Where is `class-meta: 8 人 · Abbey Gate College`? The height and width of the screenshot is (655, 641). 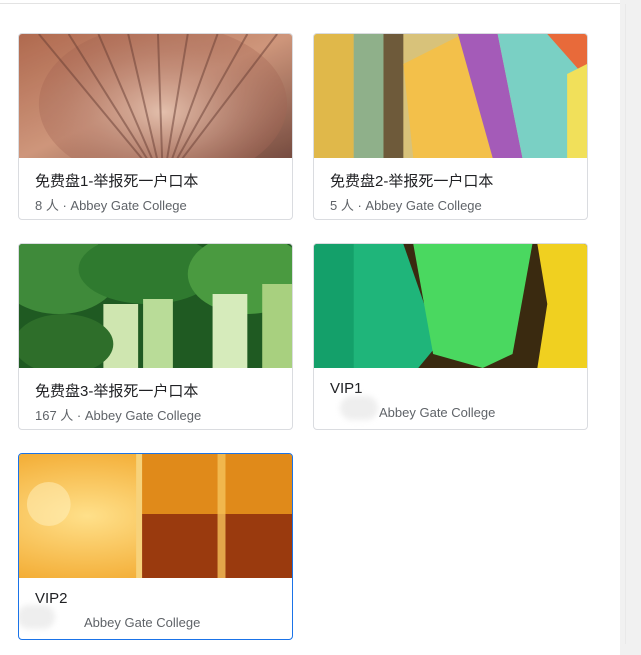 class-meta: 8 人 · Abbey Gate College is located at coordinates (111, 205).